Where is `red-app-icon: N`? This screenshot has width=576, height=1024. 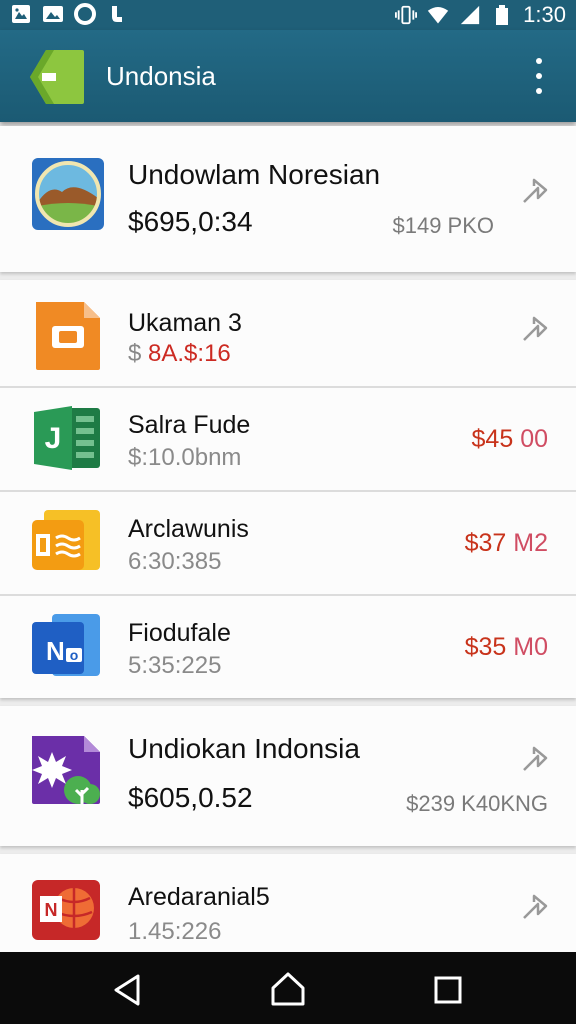
red-app-icon: N is located at coordinates (66, 912).